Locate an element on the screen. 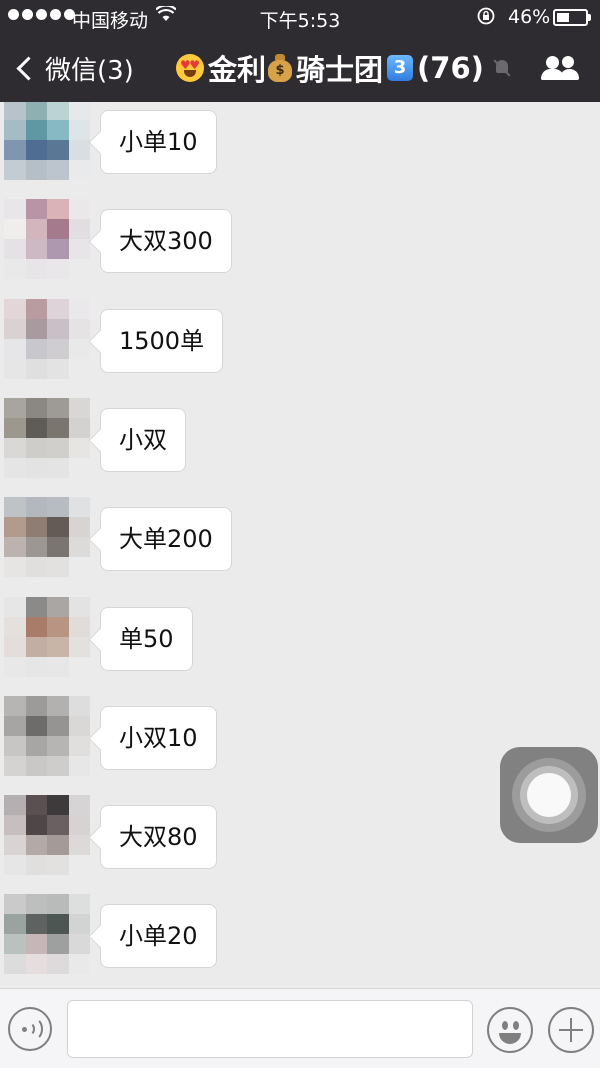 The width and height of the screenshot is (600, 1068). message-bubble: 单50 is located at coordinates (146, 639).